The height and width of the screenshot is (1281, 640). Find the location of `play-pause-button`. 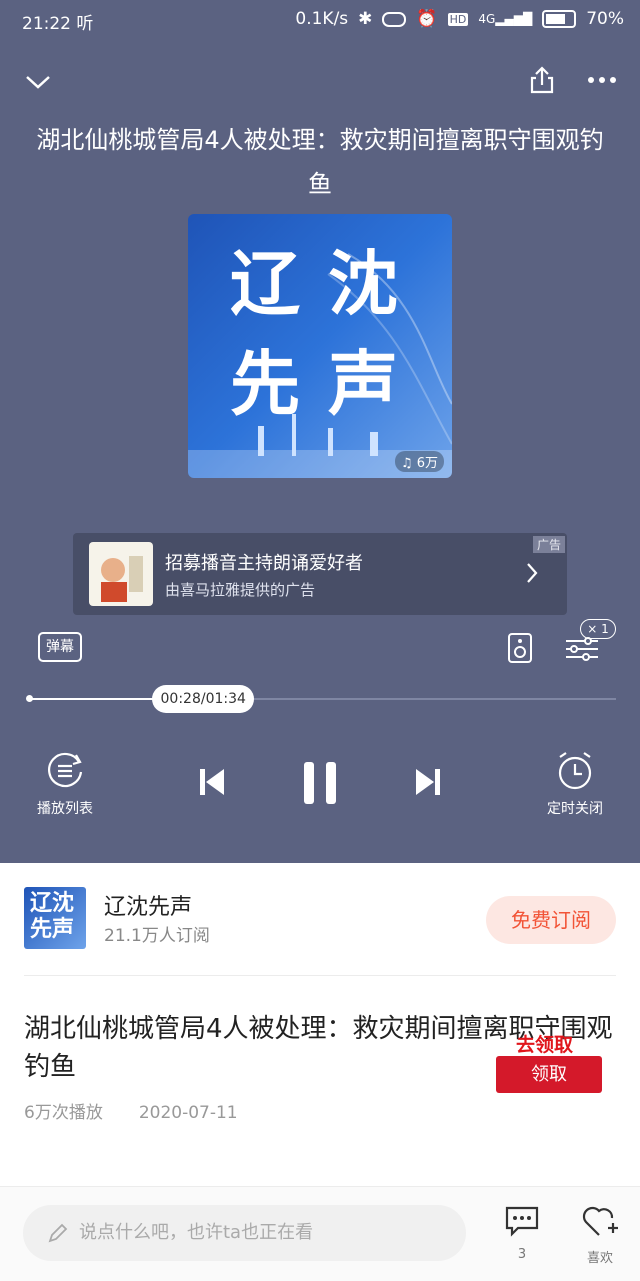

play-pause-button is located at coordinates (320, 783).